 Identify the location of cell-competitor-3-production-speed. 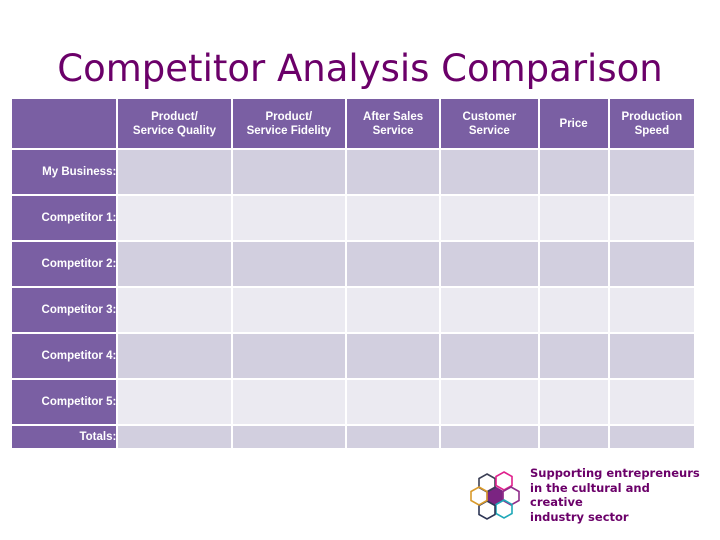
(651, 310).